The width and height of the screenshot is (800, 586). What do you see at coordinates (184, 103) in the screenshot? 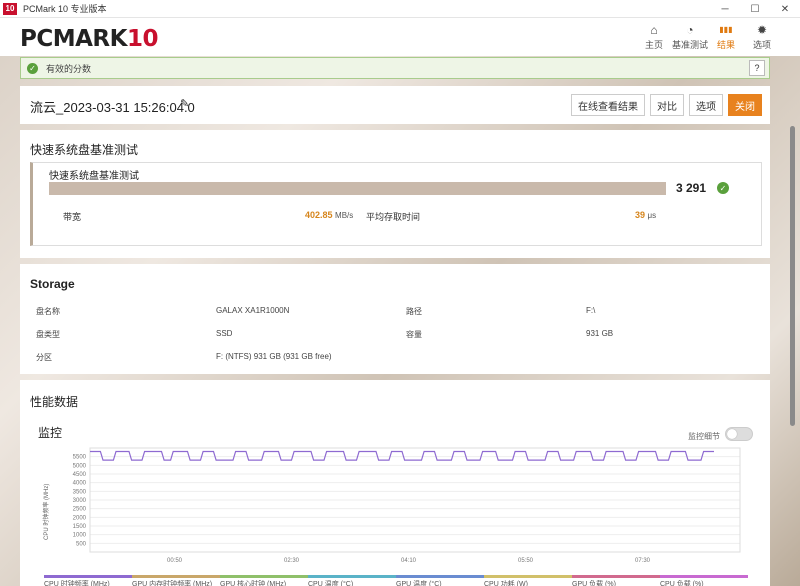
I see `pencil-icon: ✎` at bounding box center [184, 103].